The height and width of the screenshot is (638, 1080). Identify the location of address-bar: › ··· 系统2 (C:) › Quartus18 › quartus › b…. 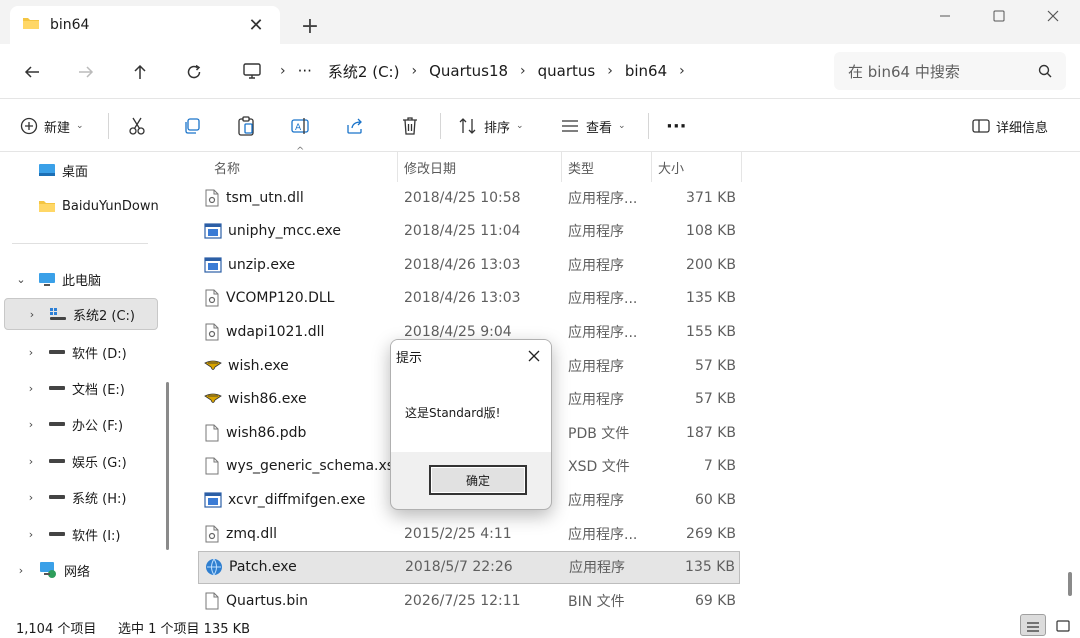
(525, 71).